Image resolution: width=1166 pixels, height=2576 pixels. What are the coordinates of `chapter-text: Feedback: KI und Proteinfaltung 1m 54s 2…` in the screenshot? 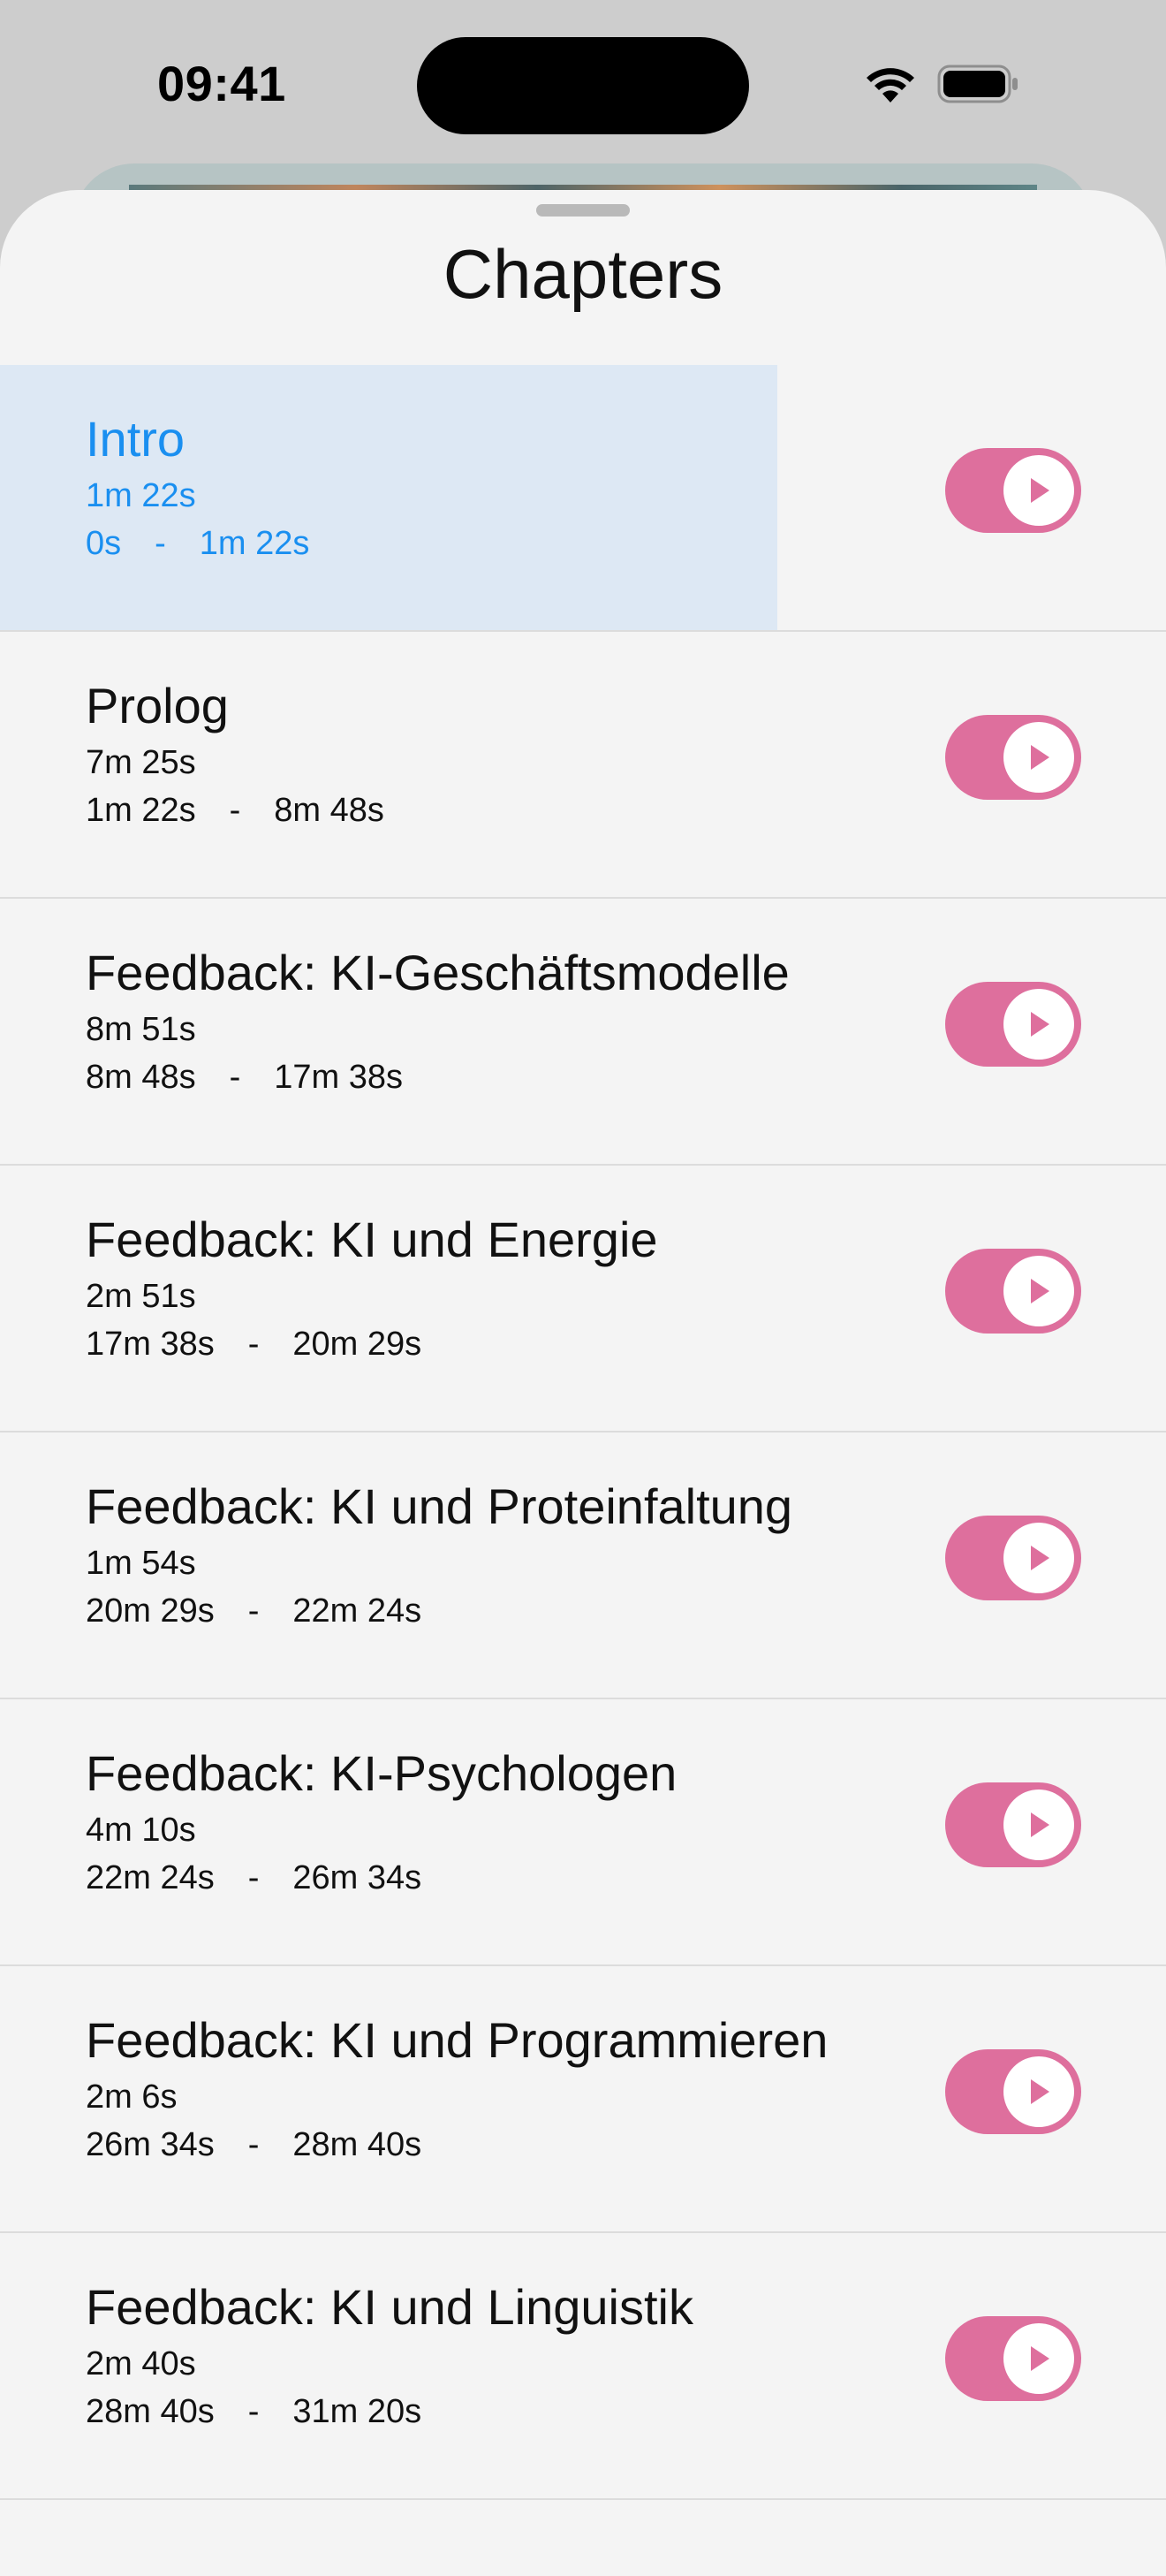 It's located at (439, 1555).